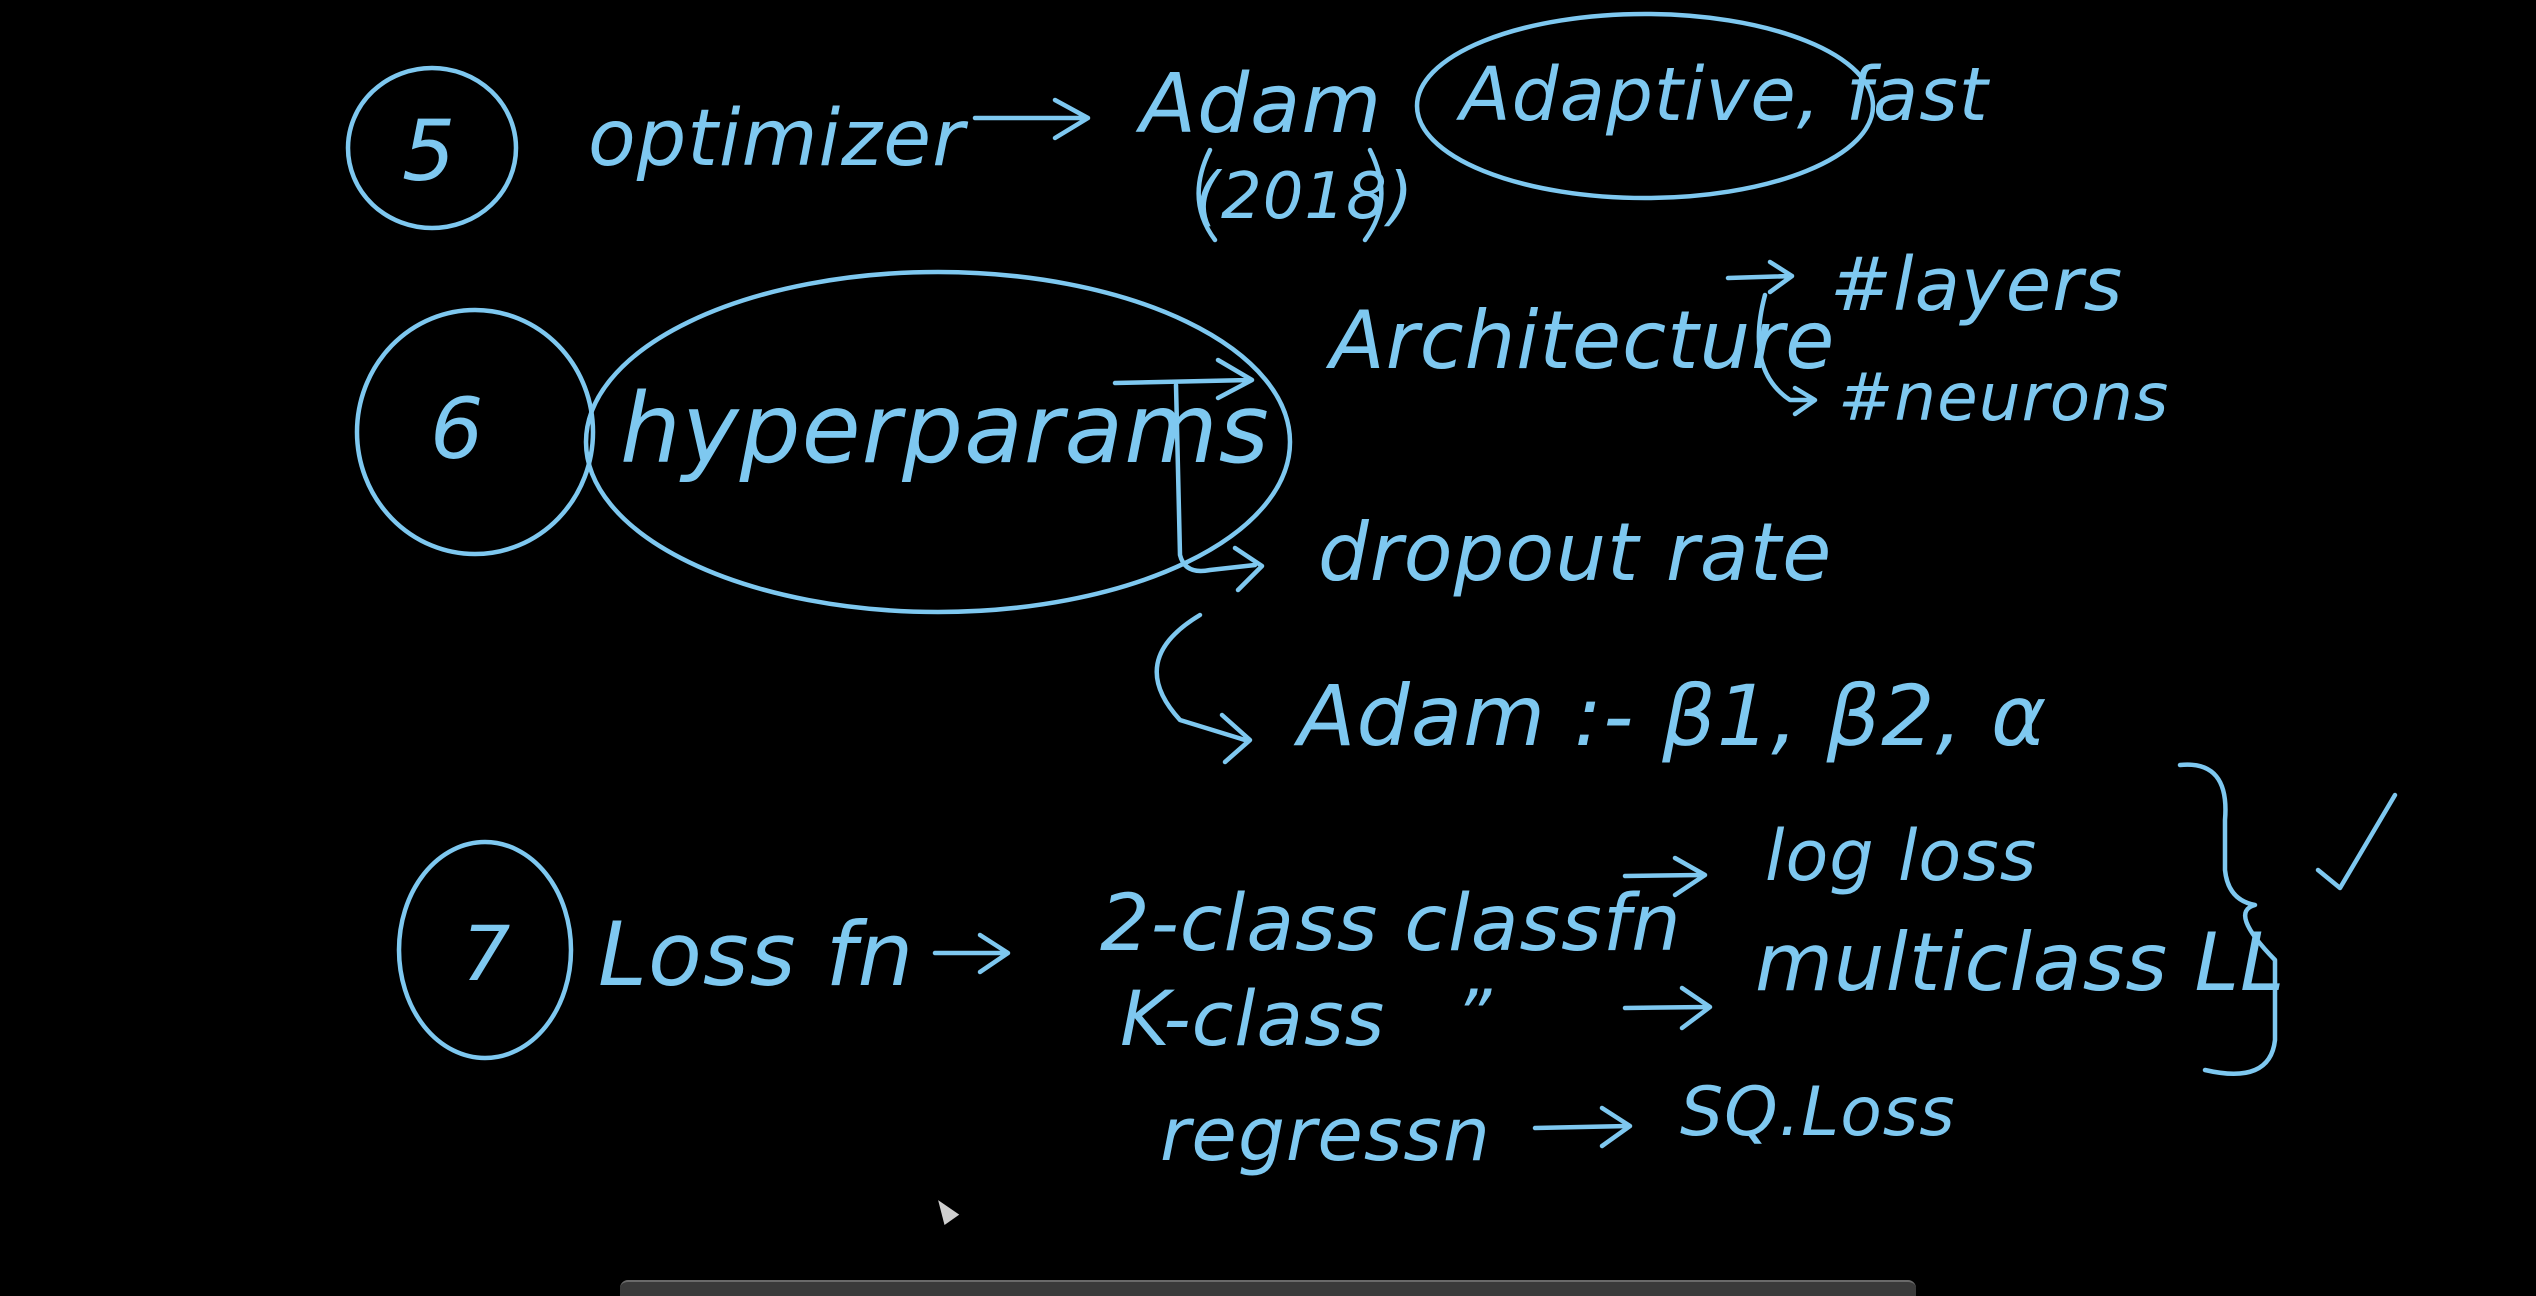 This screenshot has height=1296, width=2536. I want to click on arrow-optimizer-adam, so click(1031, 119).